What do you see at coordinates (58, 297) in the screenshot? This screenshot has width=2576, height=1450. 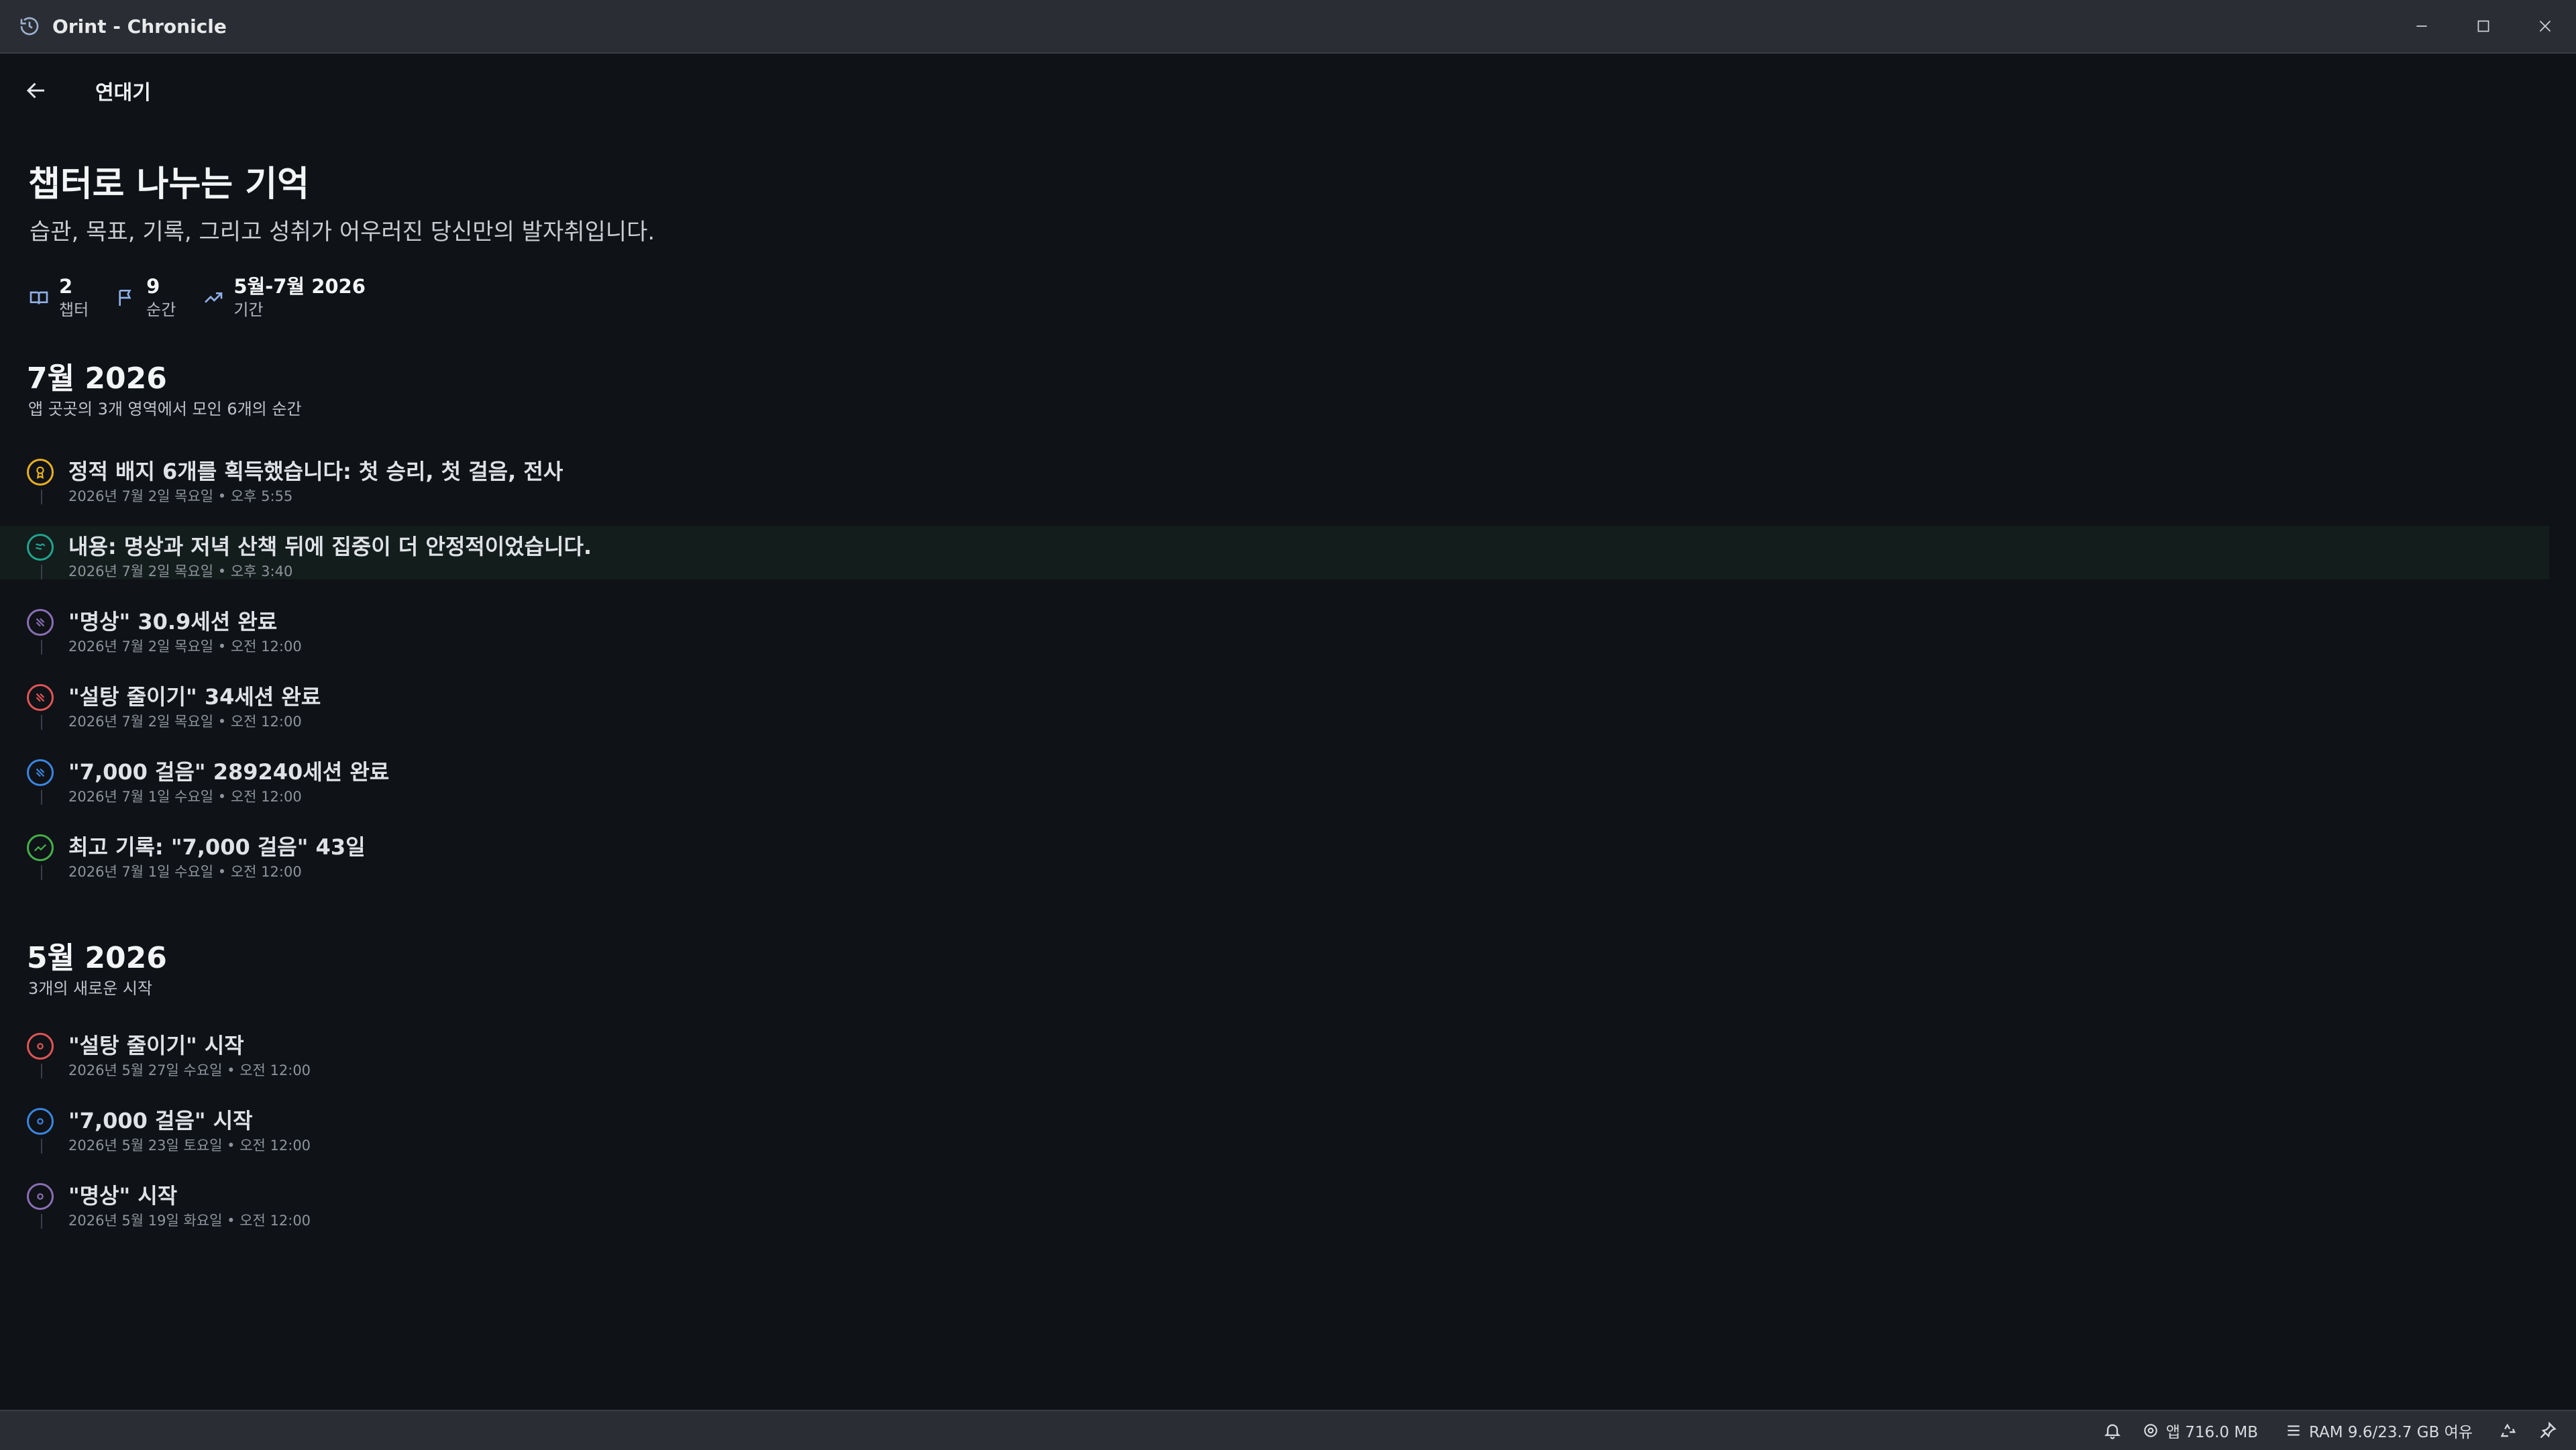 I see `stat-chapters: 2 챕터` at bounding box center [58, 297].